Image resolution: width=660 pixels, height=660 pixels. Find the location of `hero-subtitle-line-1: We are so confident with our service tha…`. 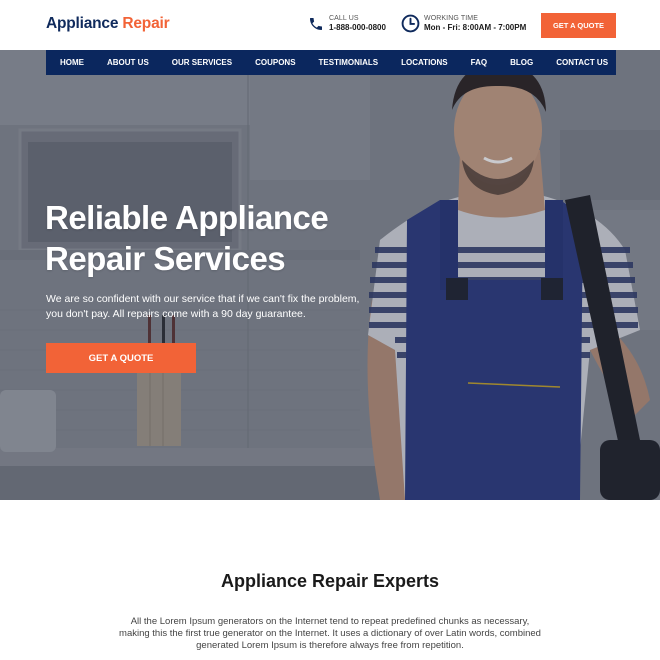

hero-subtitle-line-1: We are so confident with our service tha… is located at coordinates (203, 299).